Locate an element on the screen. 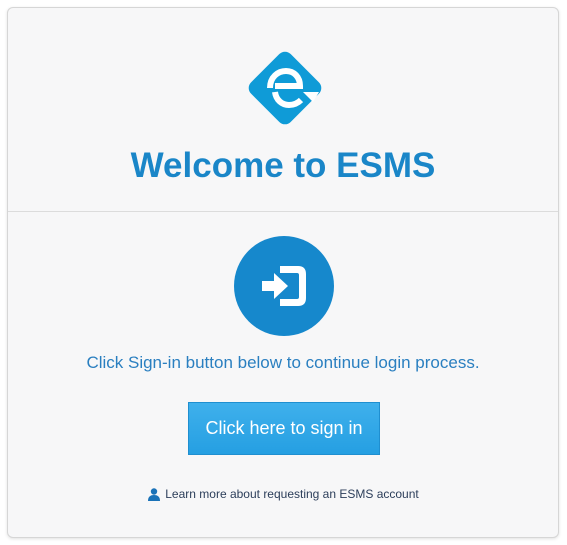 This screenshot has height=545, width=567. sign-in-icon is located at coordinates (284, 286).